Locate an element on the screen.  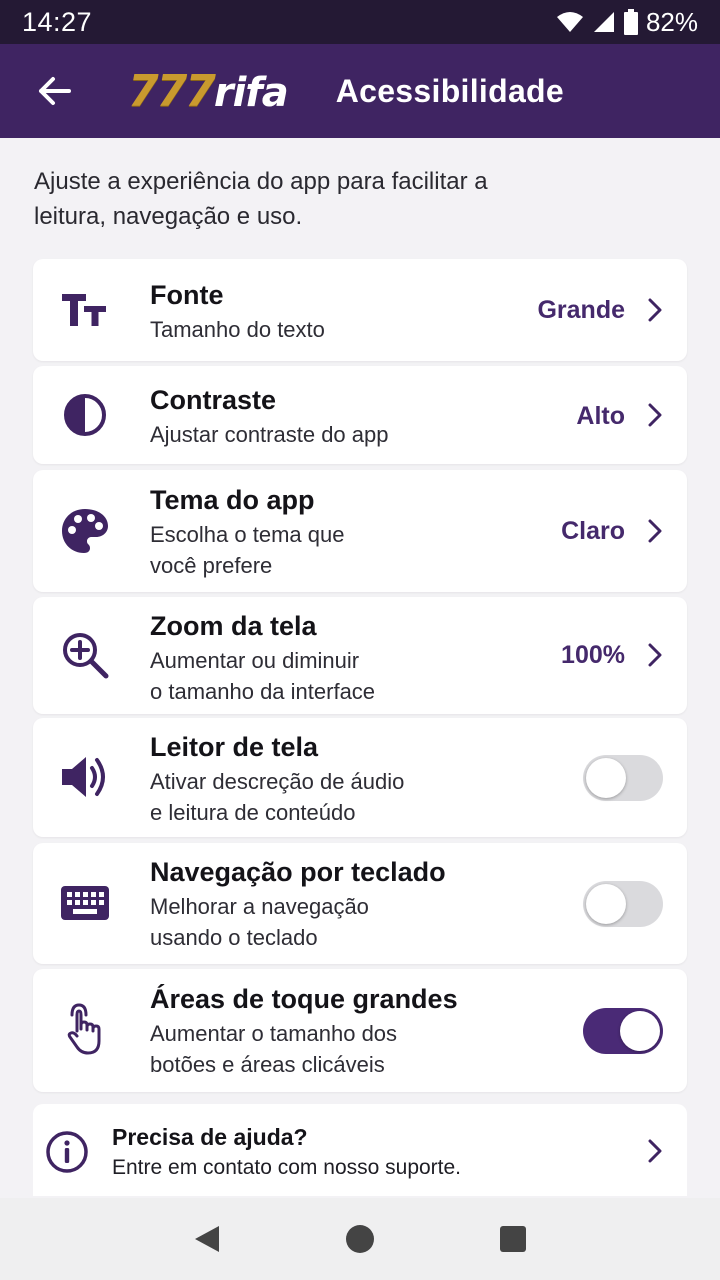
logo-text: rifa is located at coordinates (251, 92).